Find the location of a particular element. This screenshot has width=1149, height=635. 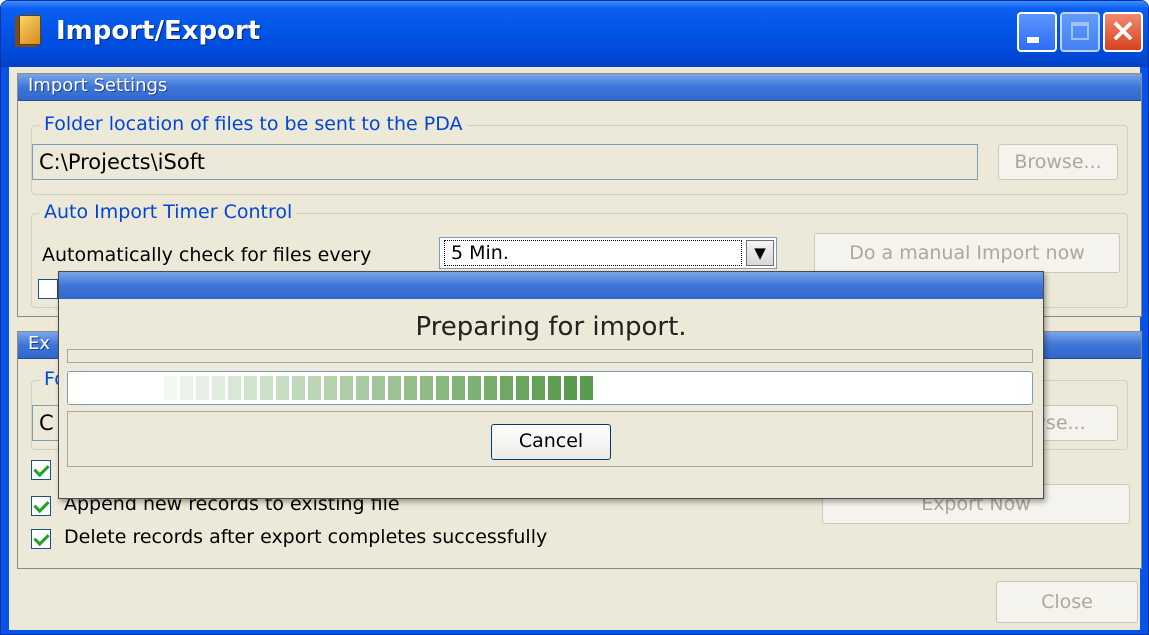

maximize-icon is located at coordinates (1080, 31).